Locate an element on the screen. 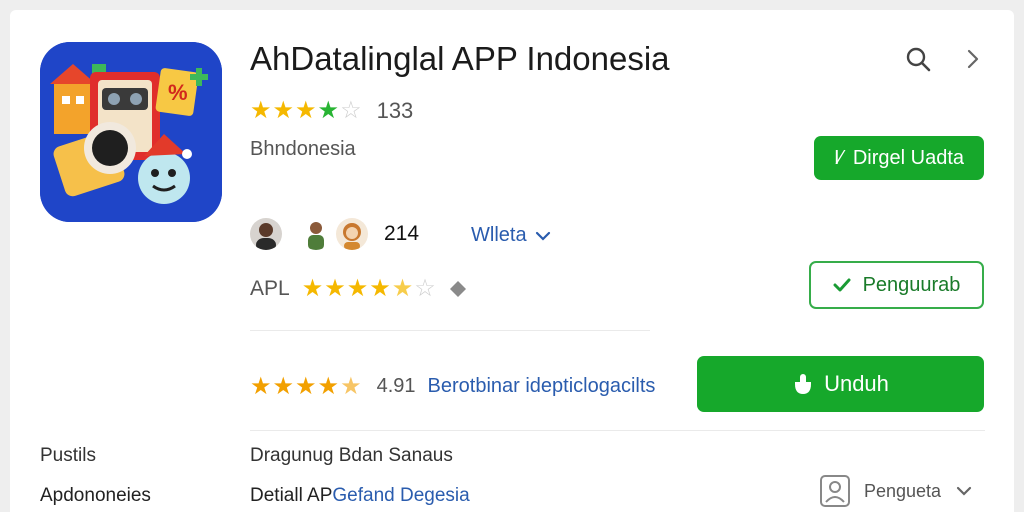 The image size is (1024, 512). hand-icon is located at coordinates (803, 384).